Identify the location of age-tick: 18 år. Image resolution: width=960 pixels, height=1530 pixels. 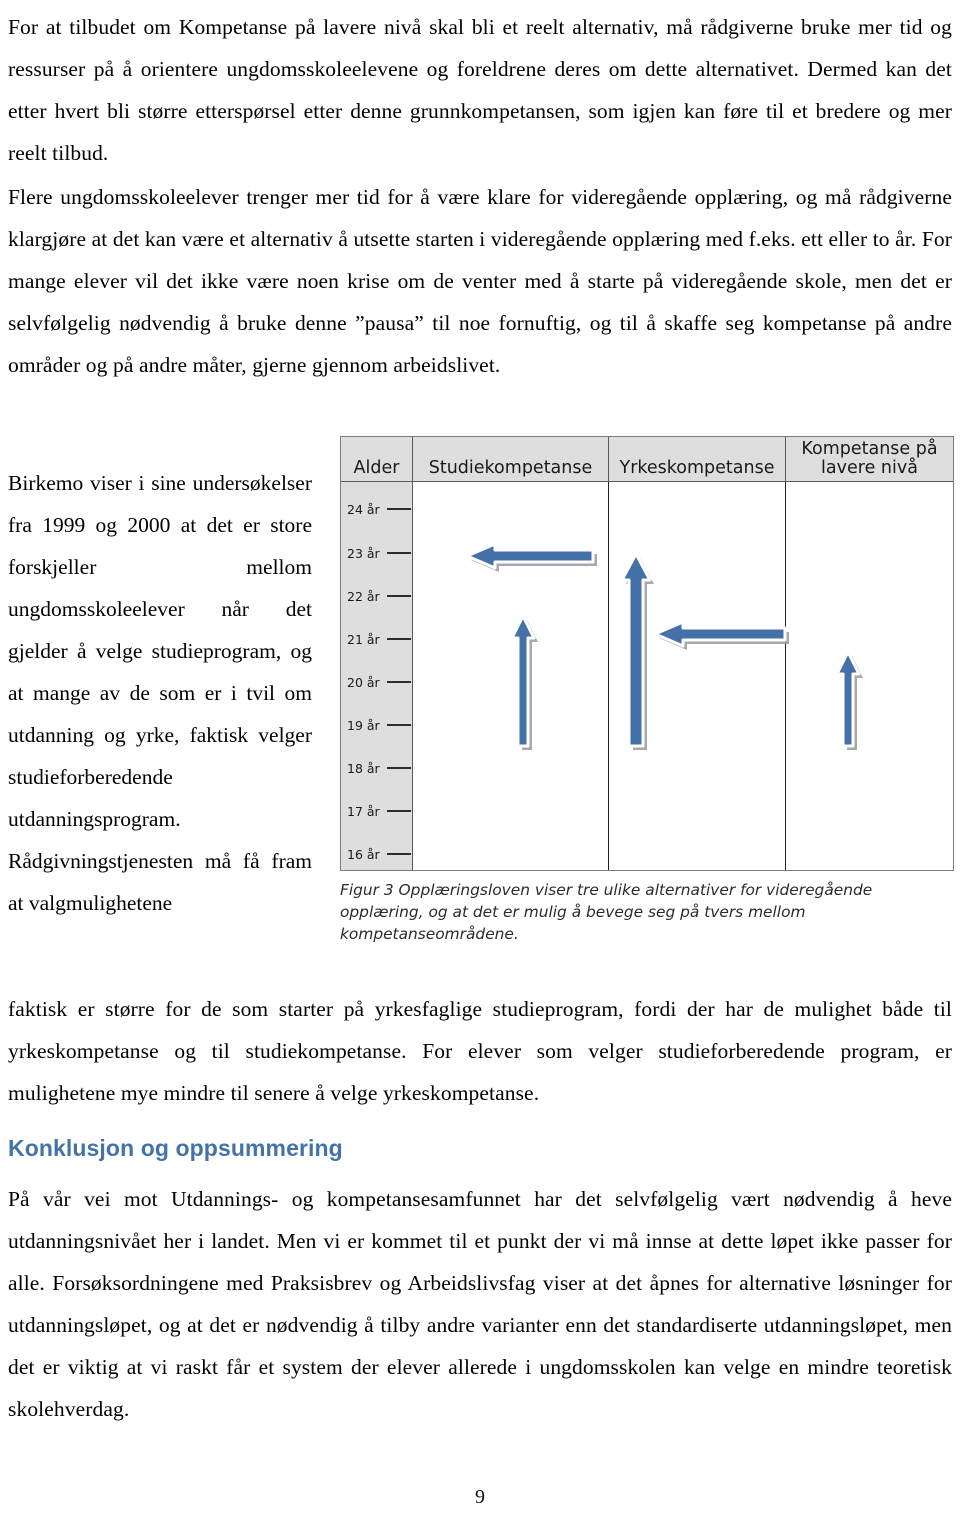
(377, 768).